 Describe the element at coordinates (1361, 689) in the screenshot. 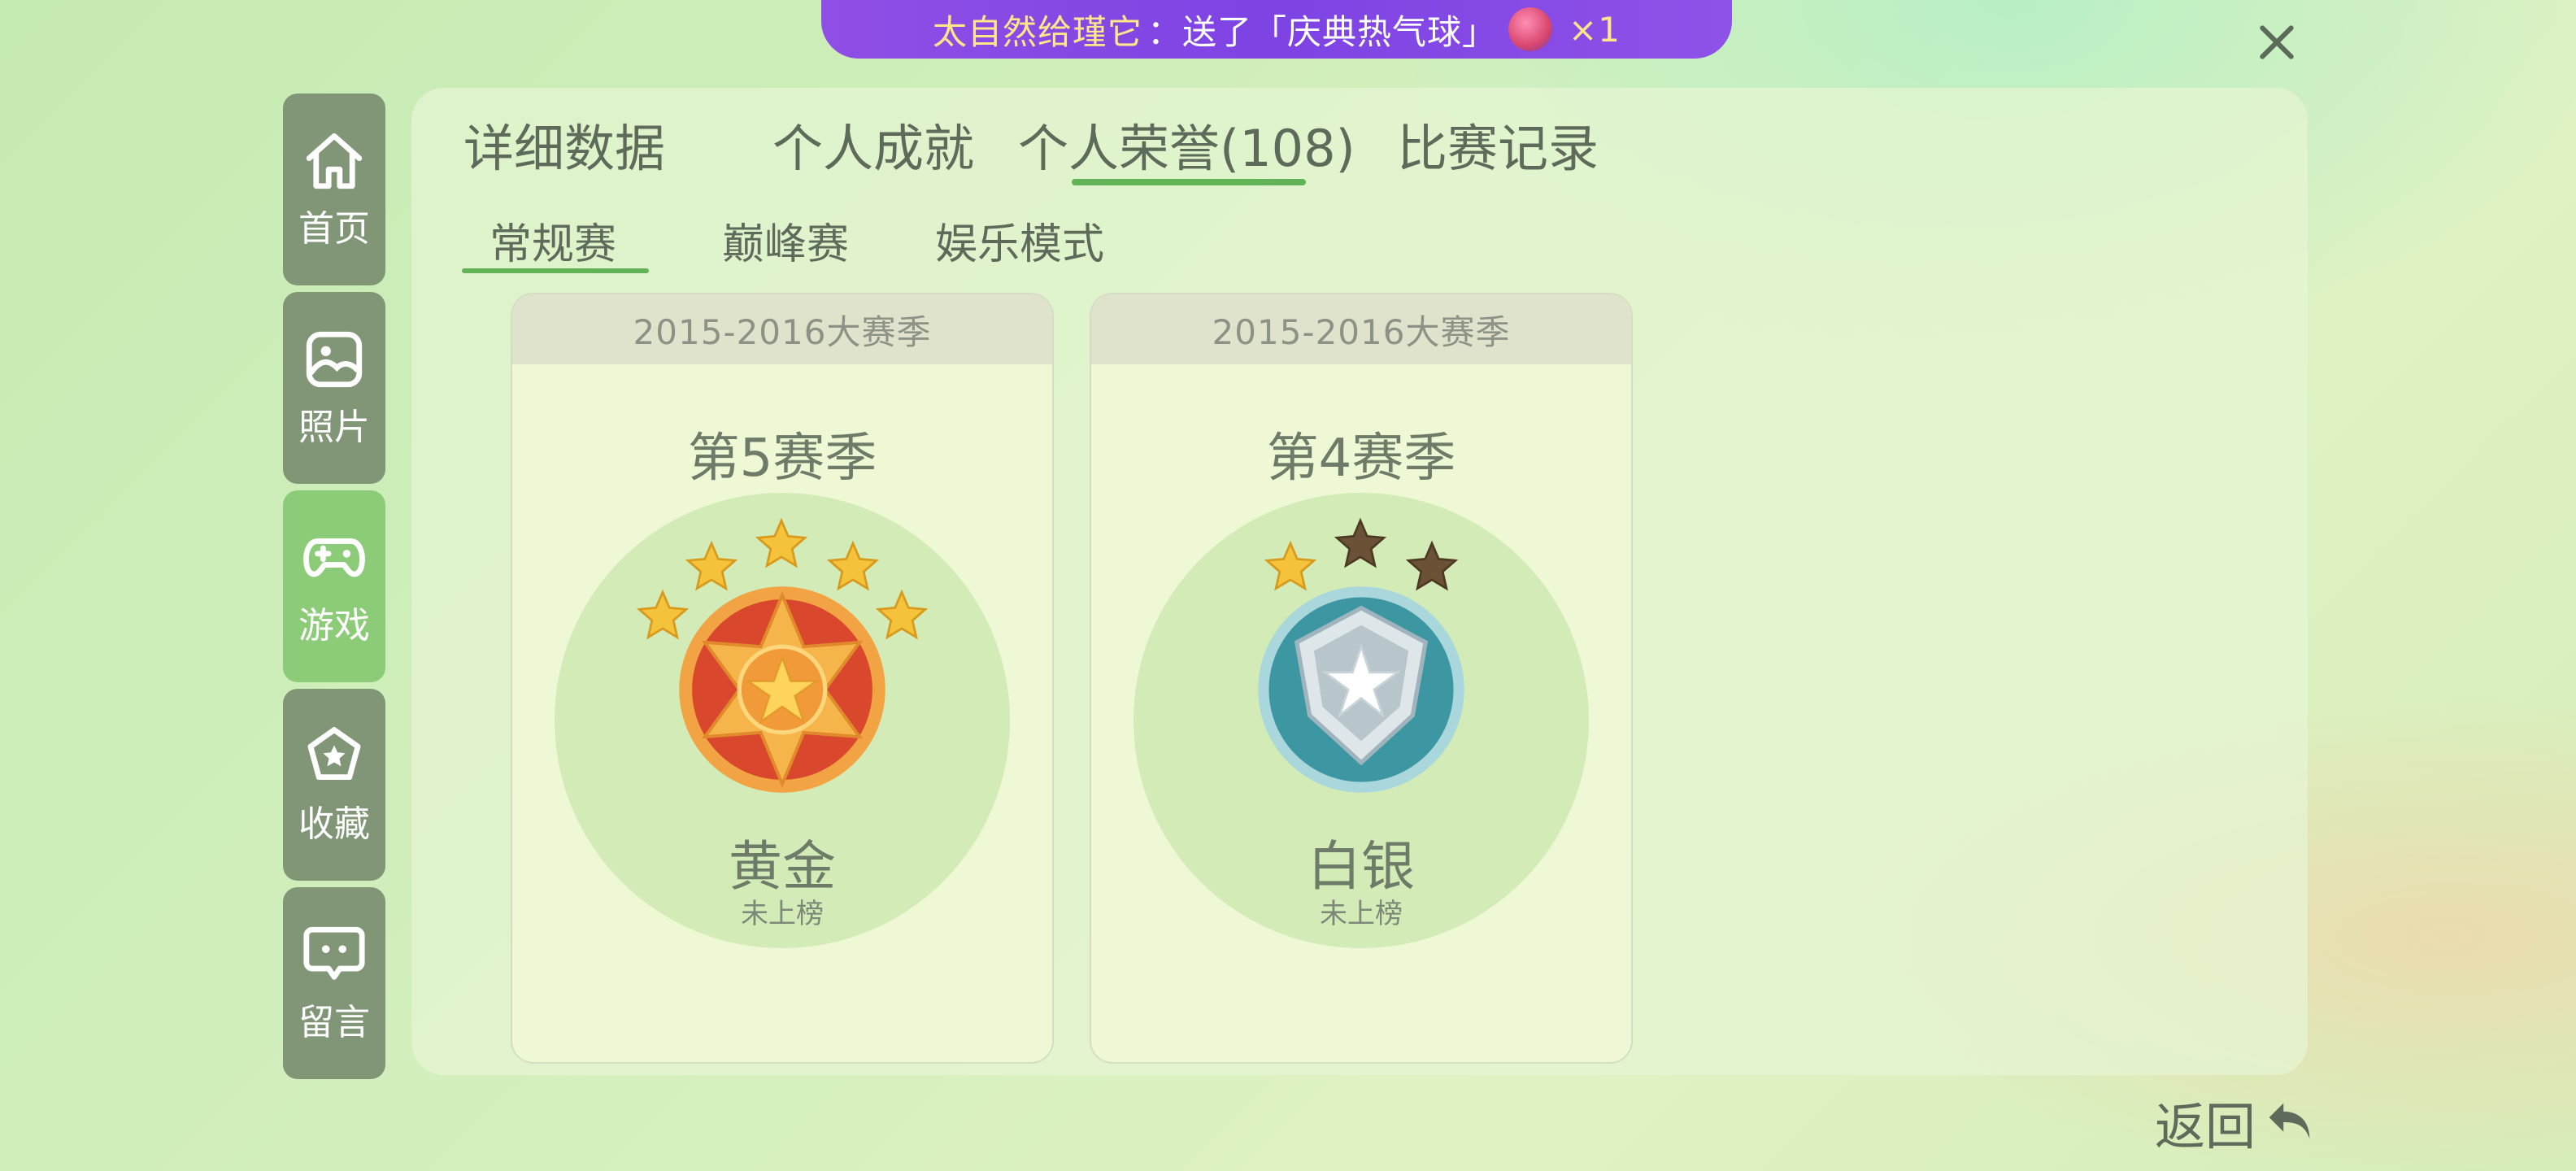

I see `silver-medal-icon` at that location.